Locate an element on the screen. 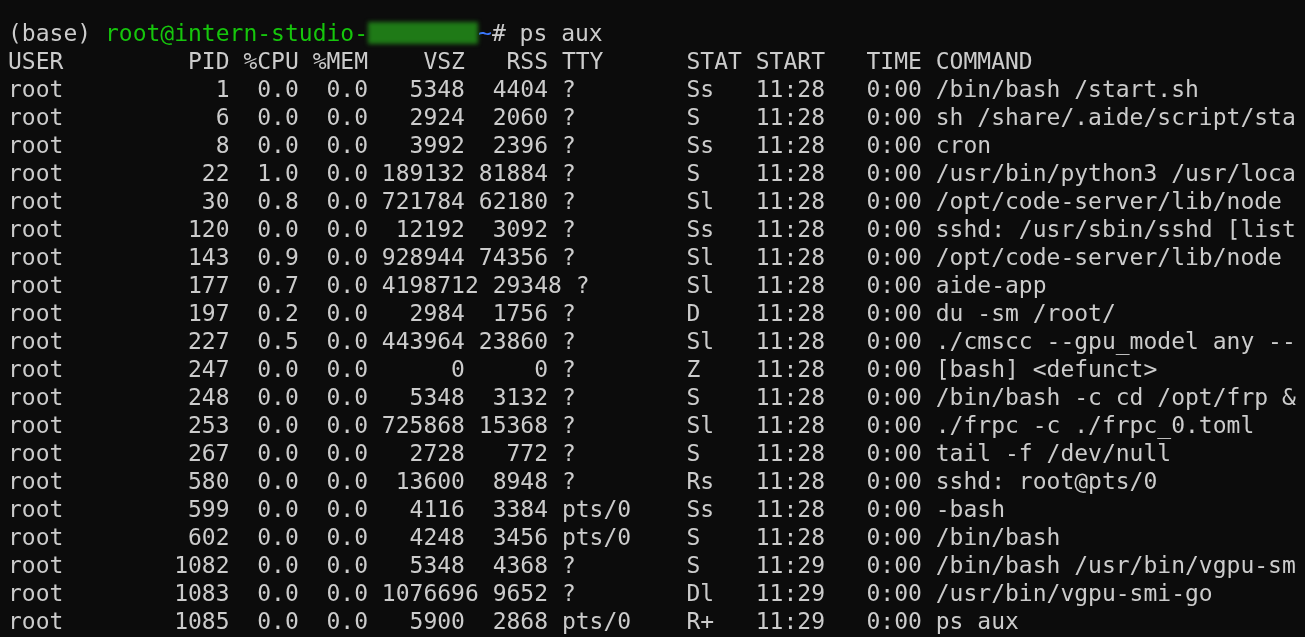 The height and width of the screenshot is (637, 1305). process-line: root 143 0.9 0.0 928944 74356 ? Sl 11:28 0:00 /opt/code-server/lib/node is located at coordinates (645, 257).